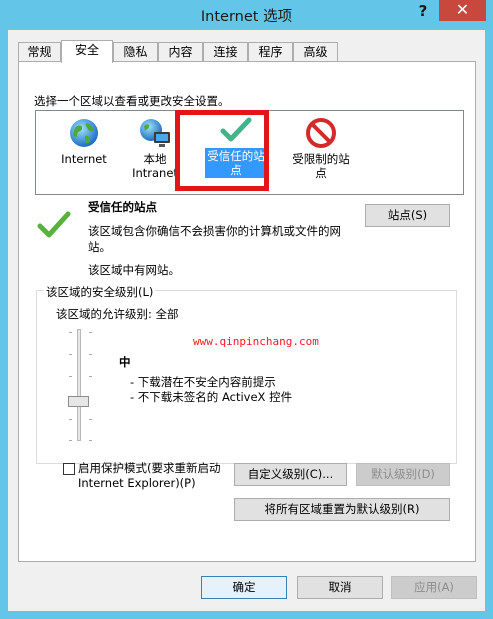  What do you see at coordinates (165, 476) in the screenshot?
I see `protected-mode-label: 启用保护模式(要求重新启动 Internet Explorer)(P)` at bounding box center [165, 476].